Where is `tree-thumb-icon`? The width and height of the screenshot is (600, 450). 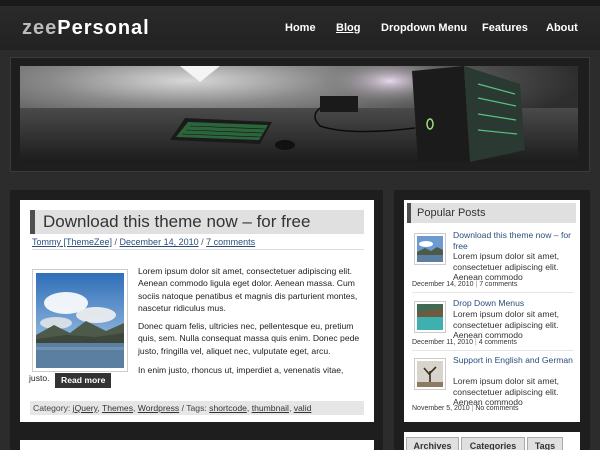
tree-thumb-icon is located at coordinates (430, 374).